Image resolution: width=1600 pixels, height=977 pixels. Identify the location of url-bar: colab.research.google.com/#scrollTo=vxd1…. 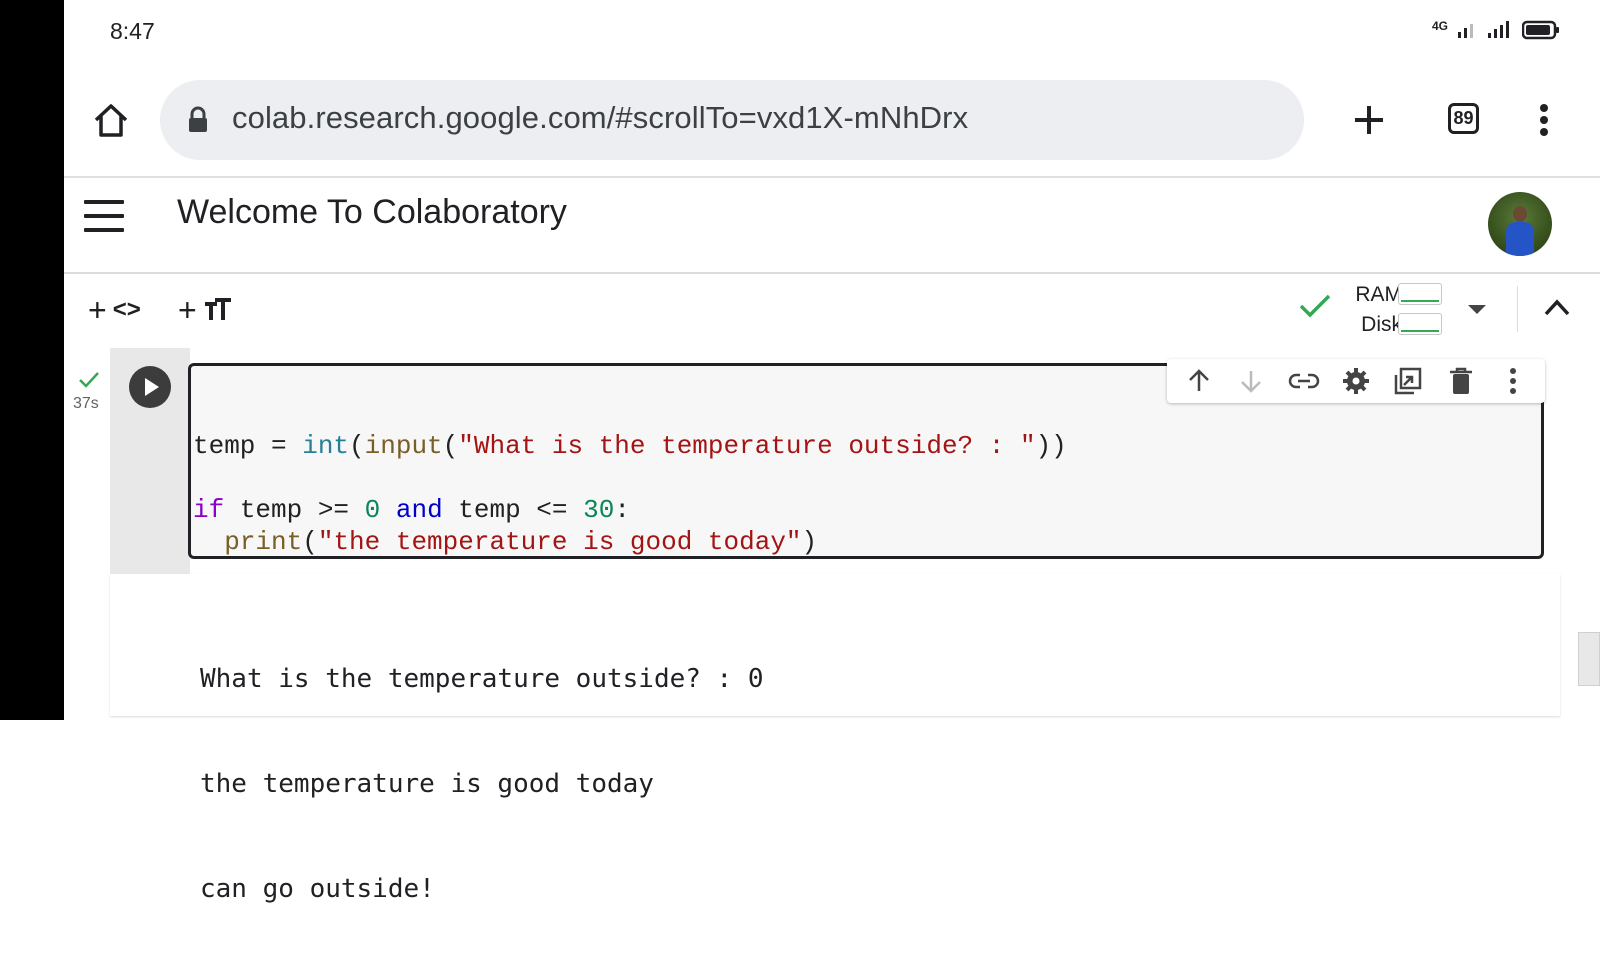
(732, 120).